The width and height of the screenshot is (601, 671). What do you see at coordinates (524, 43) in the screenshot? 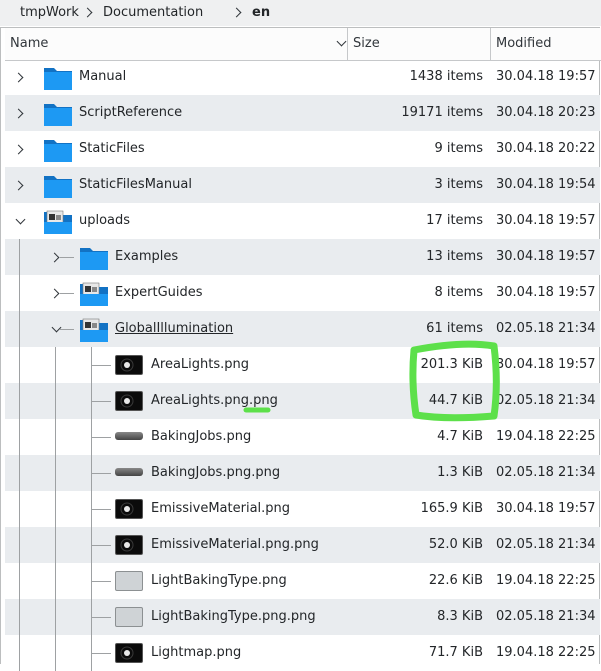
I see `column-header-modified-label: Modified` at bounding box center [524, 43].